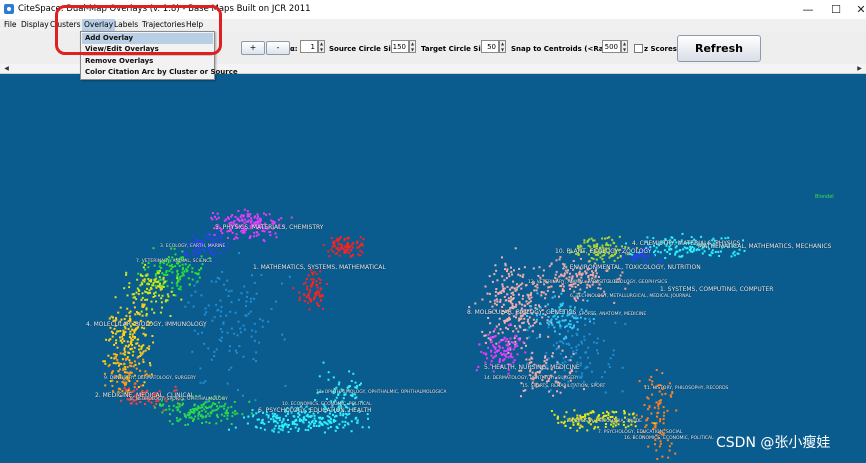  What do you see at coordinates (35, 24) in the screenshot?
I see `menu-display: Display` at bounding box center [35, 24].